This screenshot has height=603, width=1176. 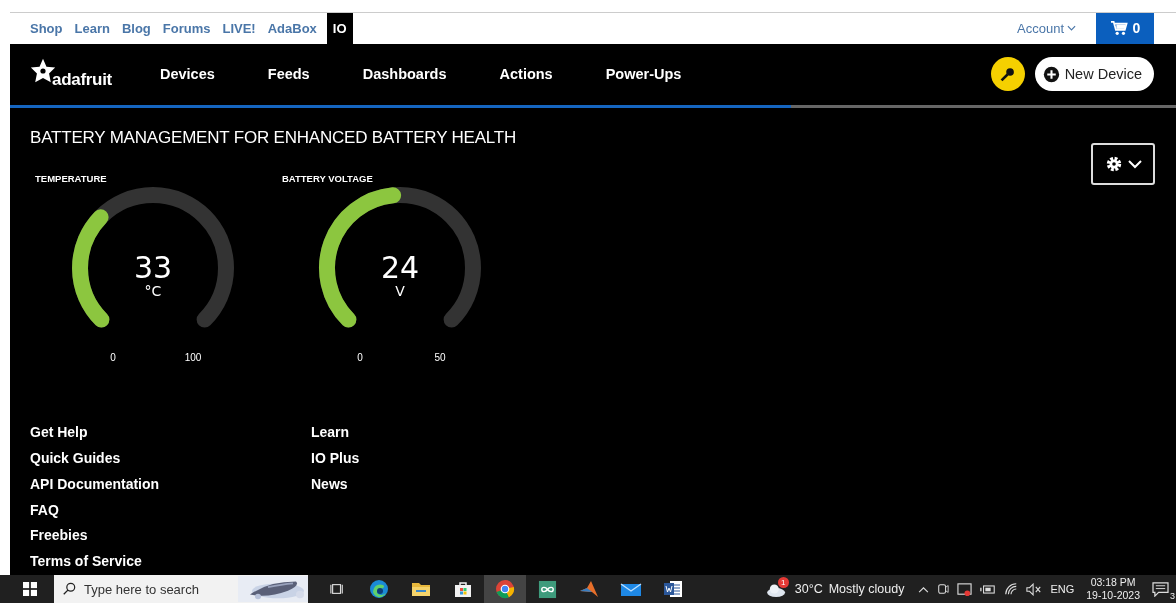 I want to click on gauge-value: 33, so click(x=153, y=268).